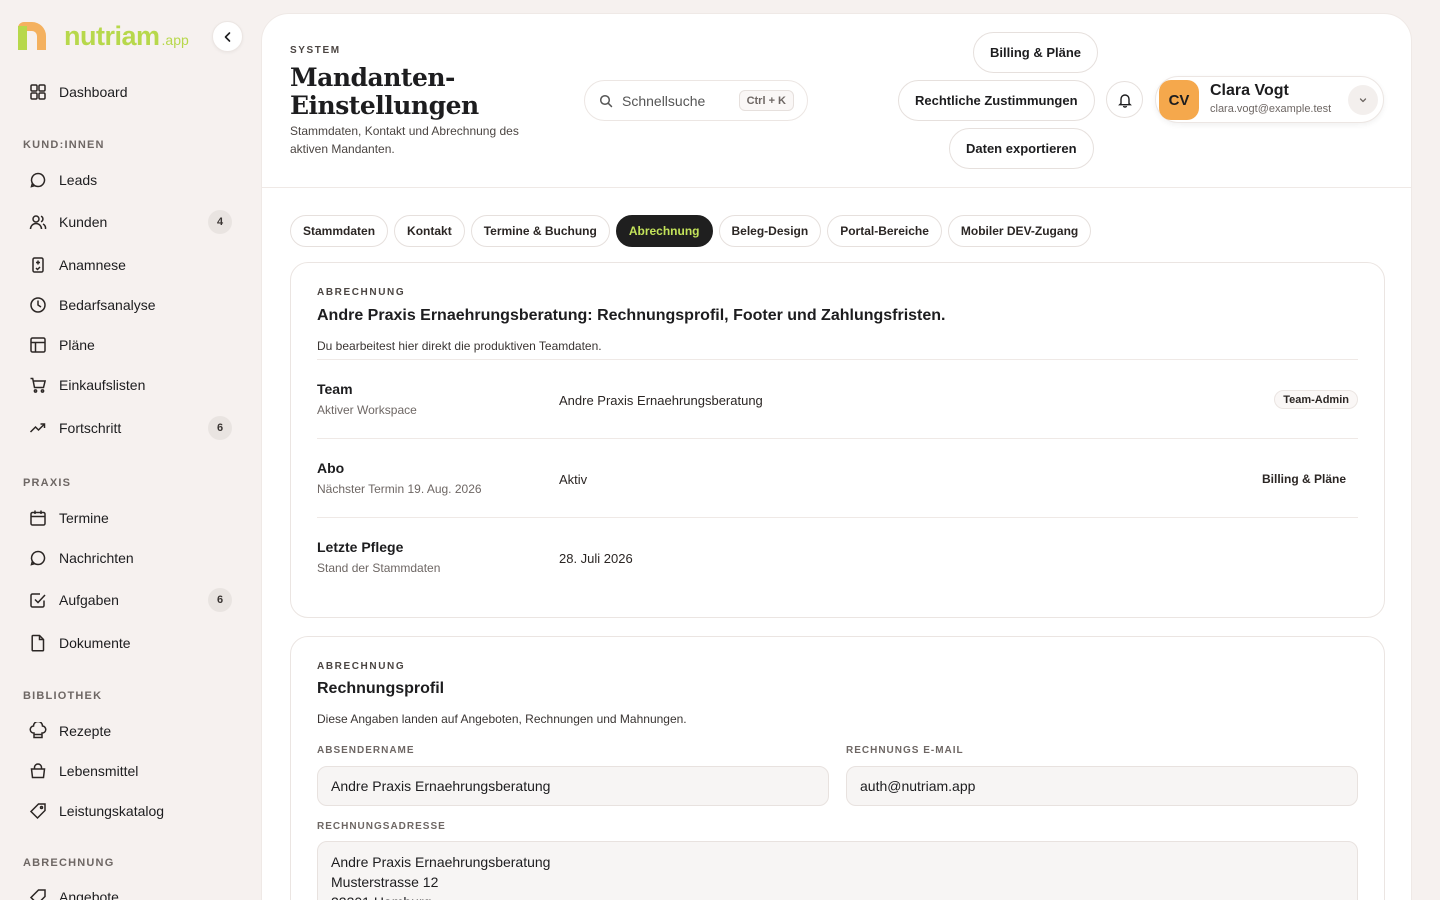 This screenshot has width=1440, height=900. I want to click on sidebar-item-leistungskatalog: Leistungskatalog, so click(131, 811).